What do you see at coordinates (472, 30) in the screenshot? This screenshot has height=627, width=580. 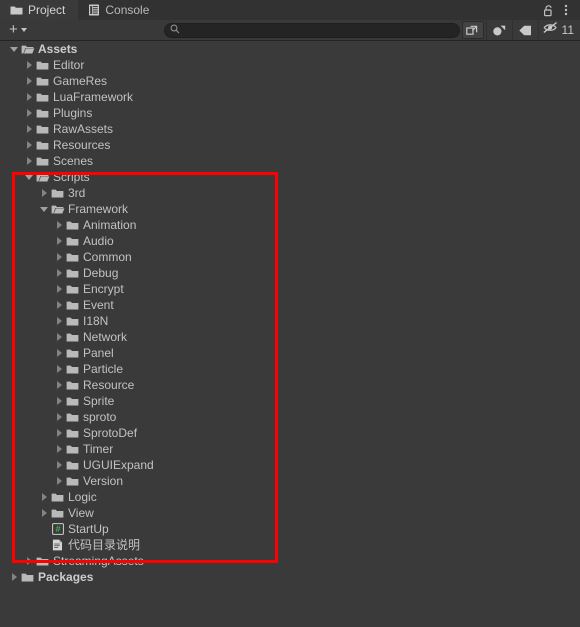 I see `open-in-new-window-icon` at bounding box center [472, 30].